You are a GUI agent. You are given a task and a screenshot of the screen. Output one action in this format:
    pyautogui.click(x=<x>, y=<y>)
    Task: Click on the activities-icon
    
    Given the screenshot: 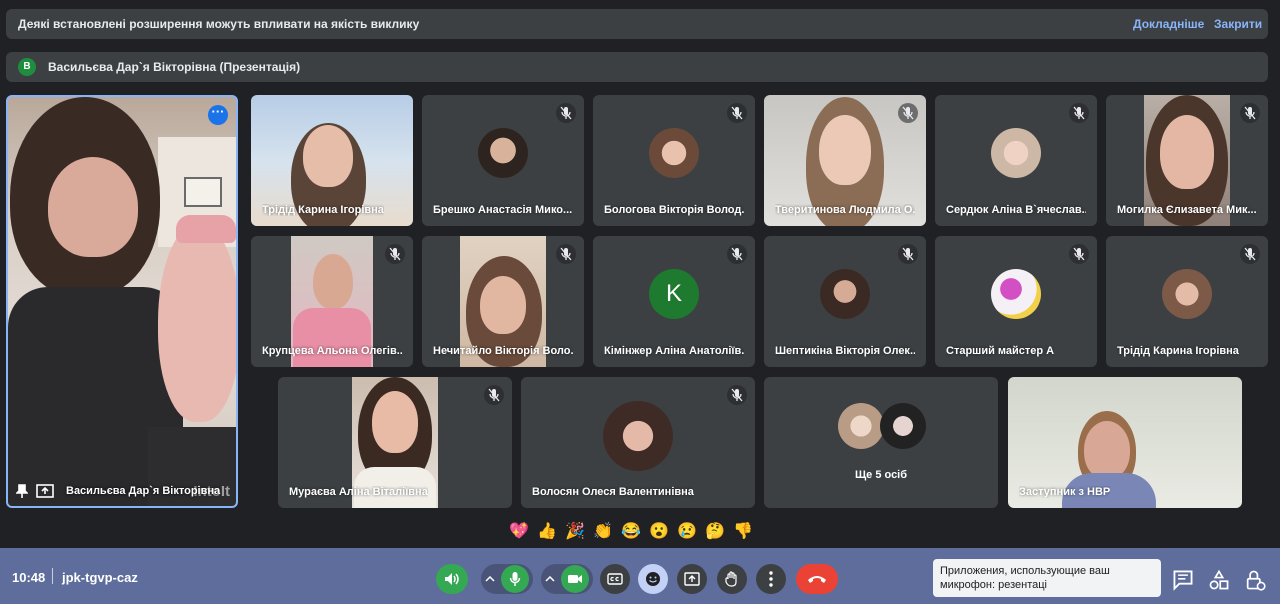 What is the action you would take?
    pyautogui.click(x=1219, y=580)
    